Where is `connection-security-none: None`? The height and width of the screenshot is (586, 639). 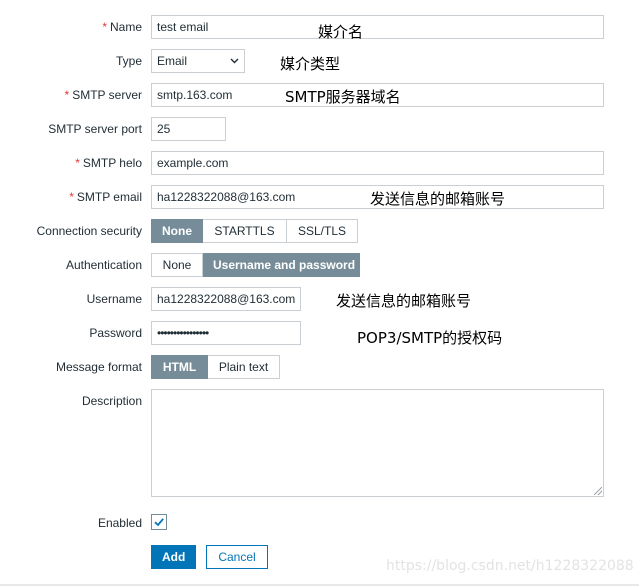
connection-security-none: None is located at coordinates (177, 231).